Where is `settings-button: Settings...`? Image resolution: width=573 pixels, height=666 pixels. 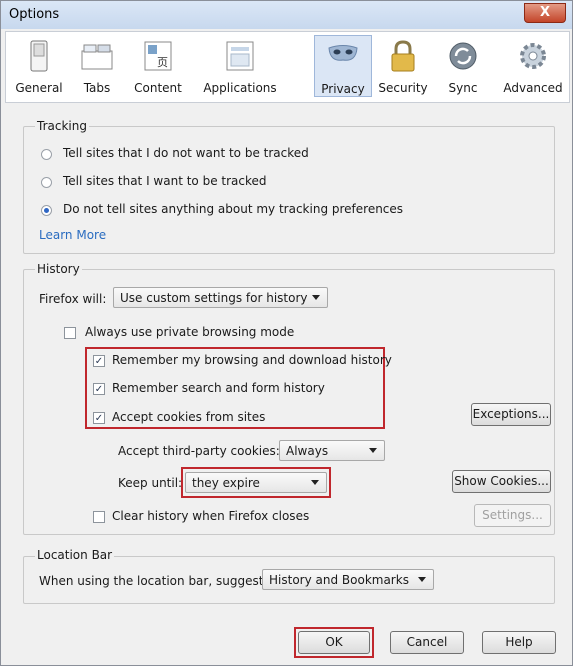
settings-button: Settings... is located at coordinates (512, 515).